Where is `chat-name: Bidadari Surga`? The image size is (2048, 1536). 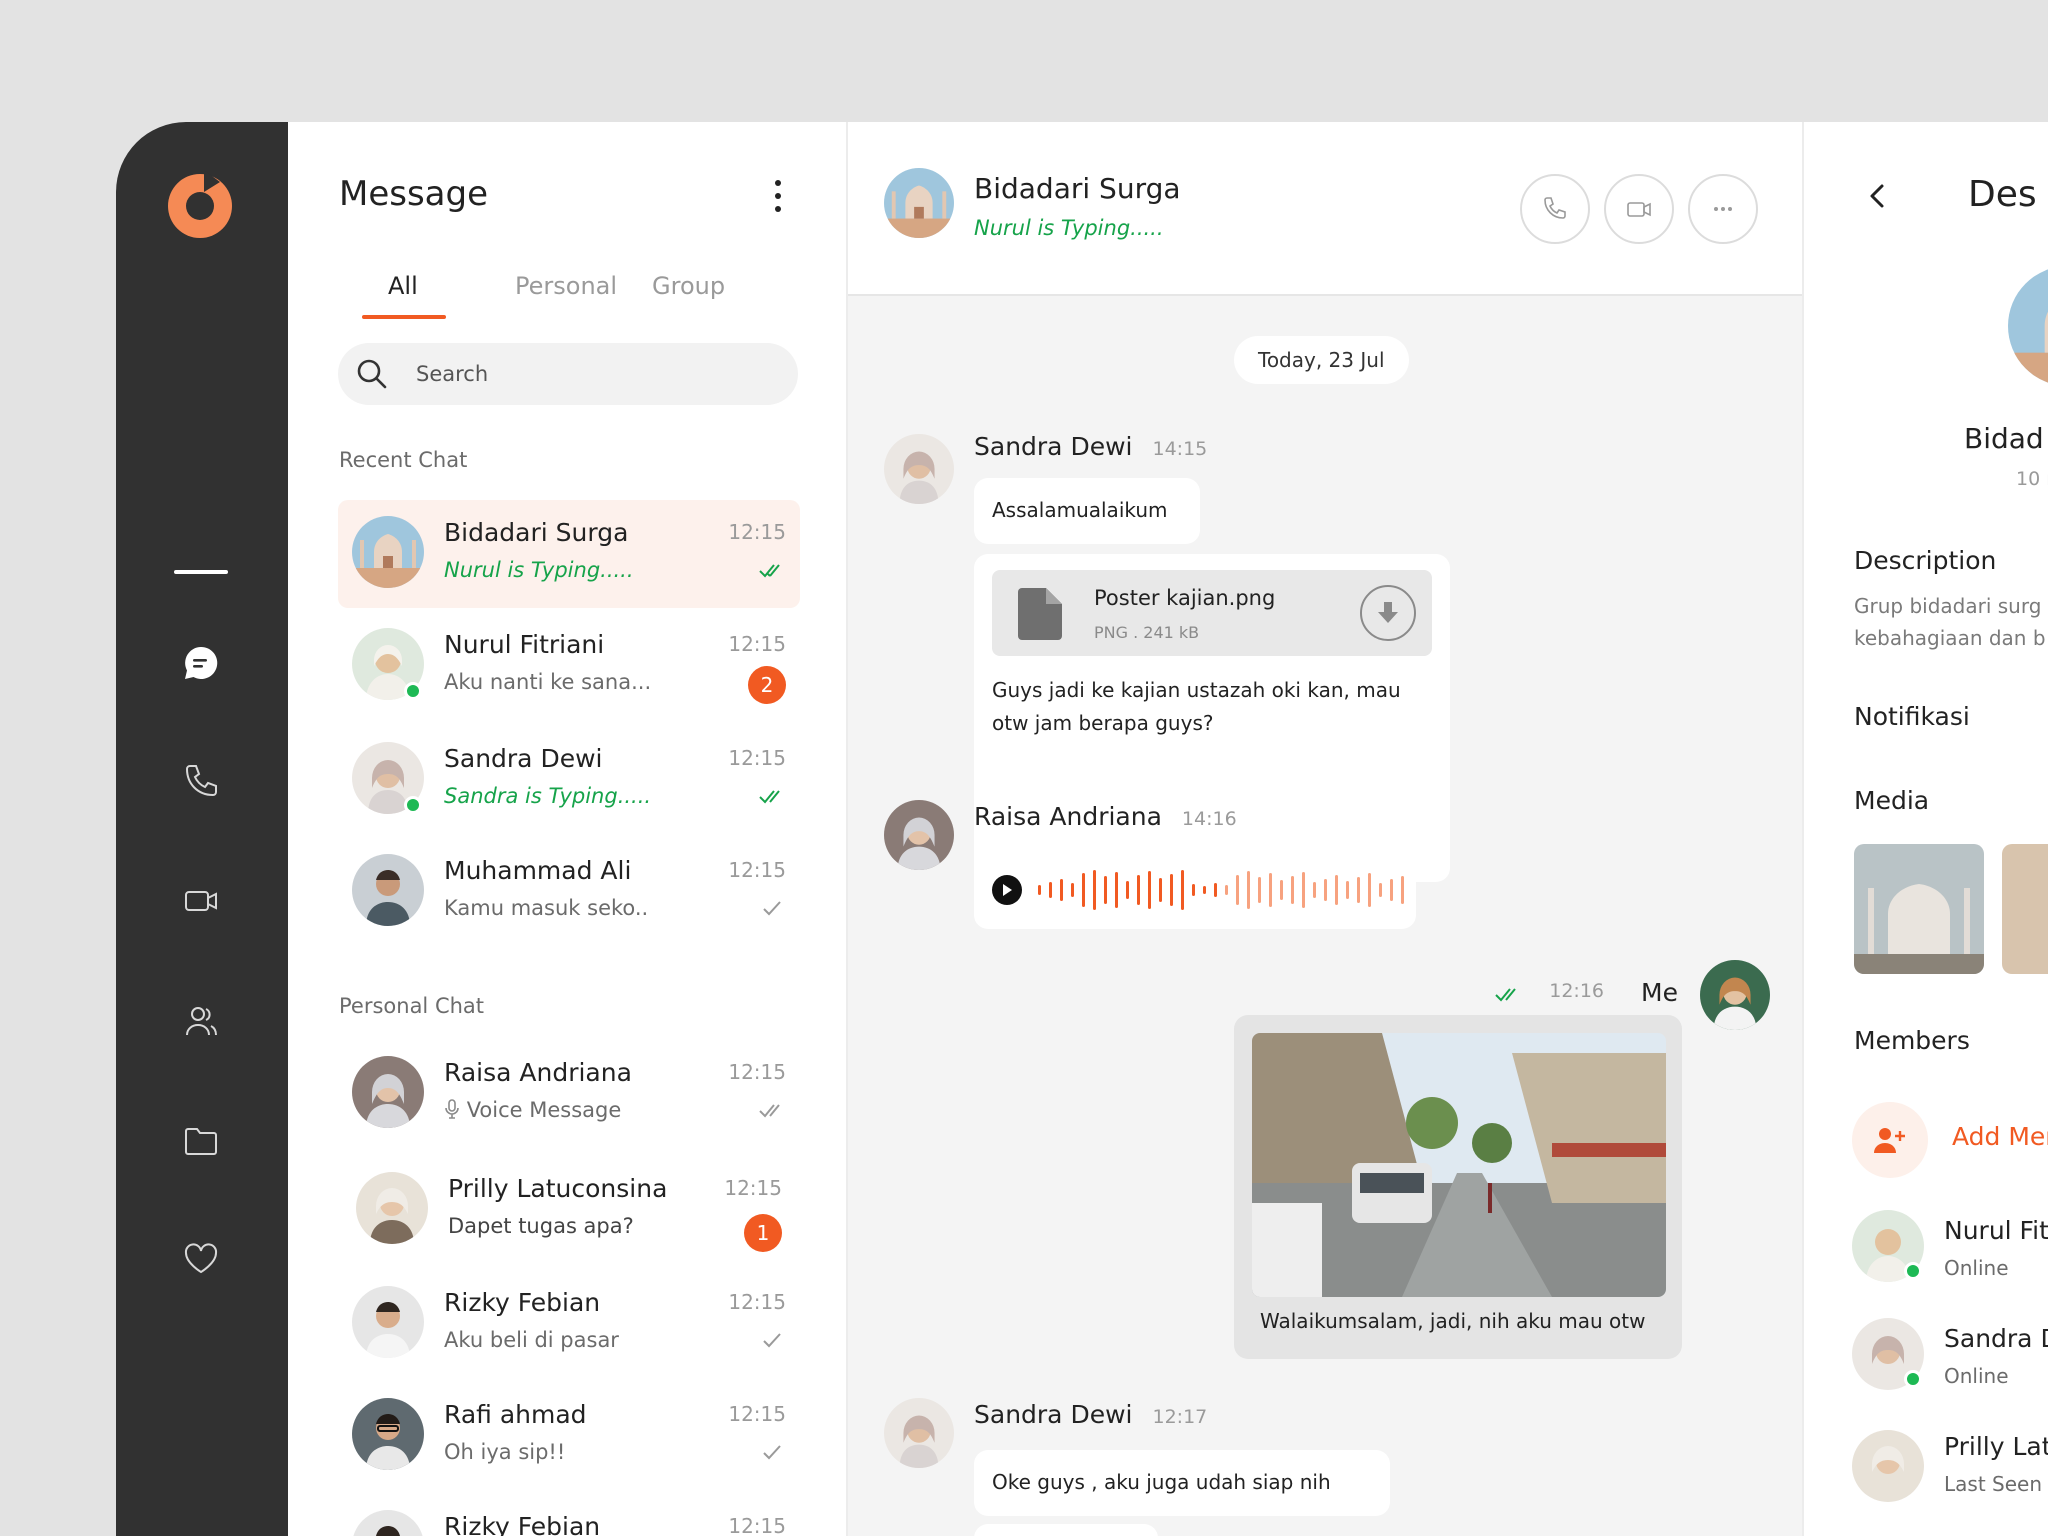
chat-name: Bidadari Surga is located at coordinates (536, 532).